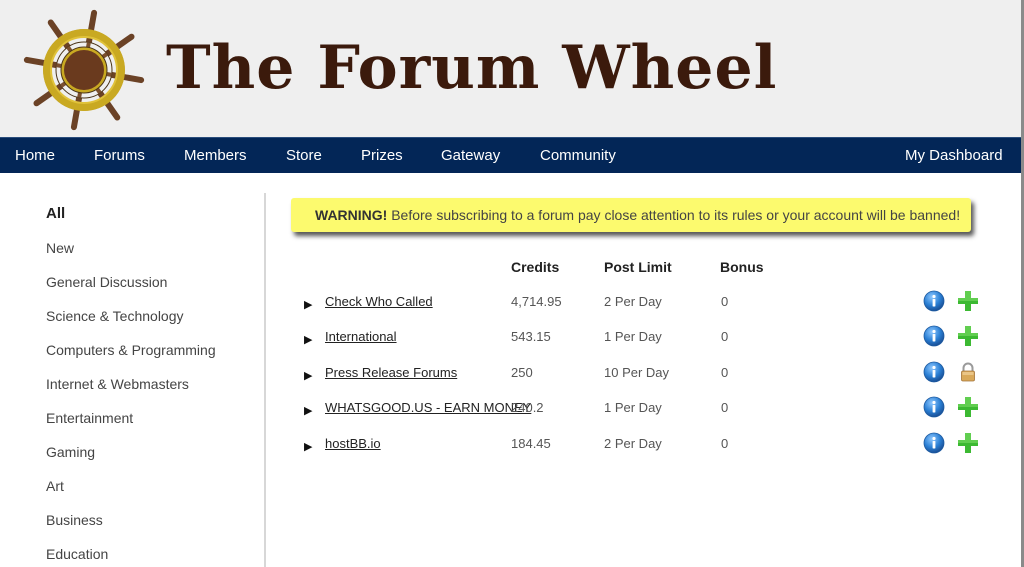  Describe the element at coordinates (84, 70) in the screenshot. I see `ship-wheel-icon` at that location.